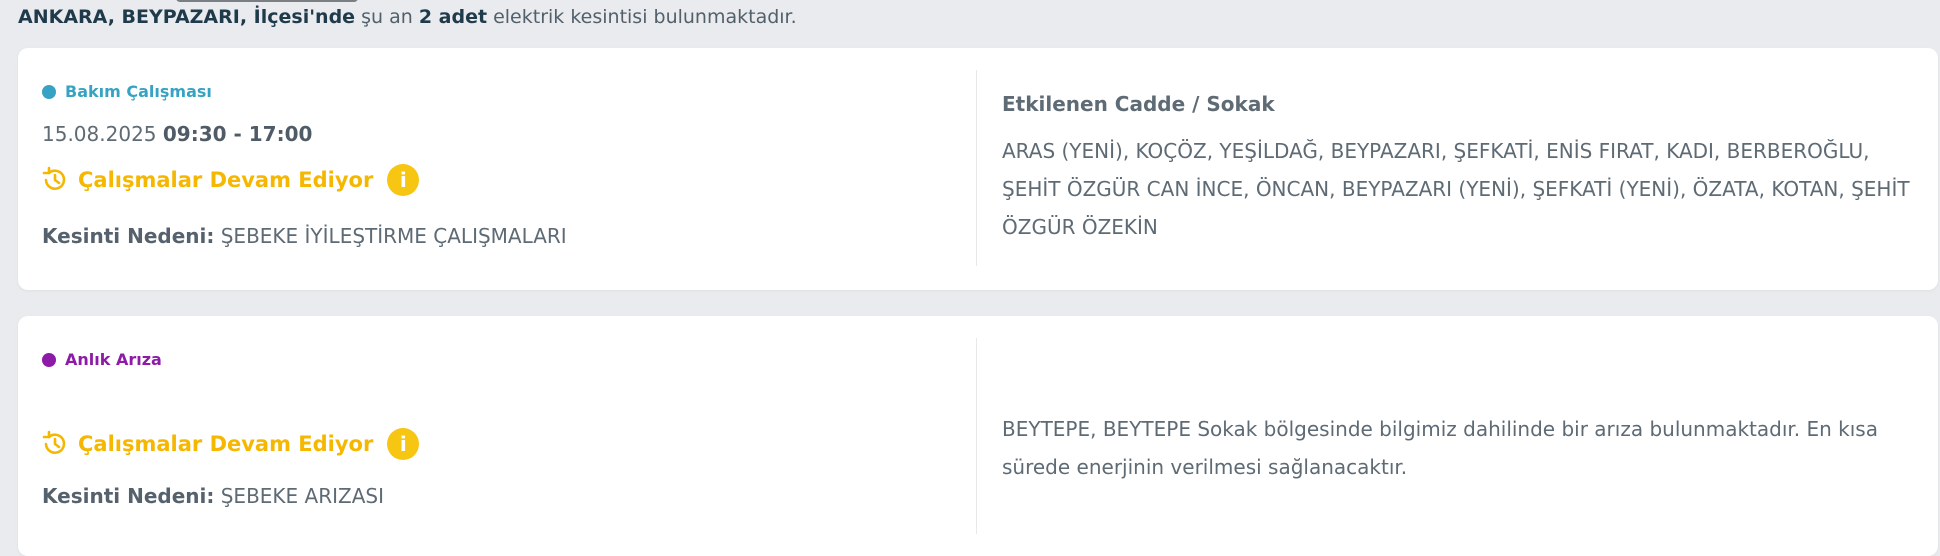 This screenshot has width=1940, height=556. Describe the element at coordinates (49, 91) in the screenshot. I see `maintenance-dot-icon` at that location.